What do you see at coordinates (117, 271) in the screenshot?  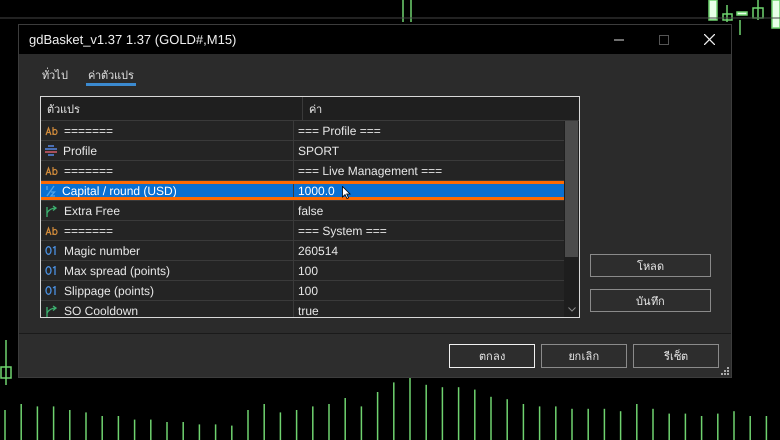 I see `parameter-name: Max spread (points)` at bounding box center [117, 271].